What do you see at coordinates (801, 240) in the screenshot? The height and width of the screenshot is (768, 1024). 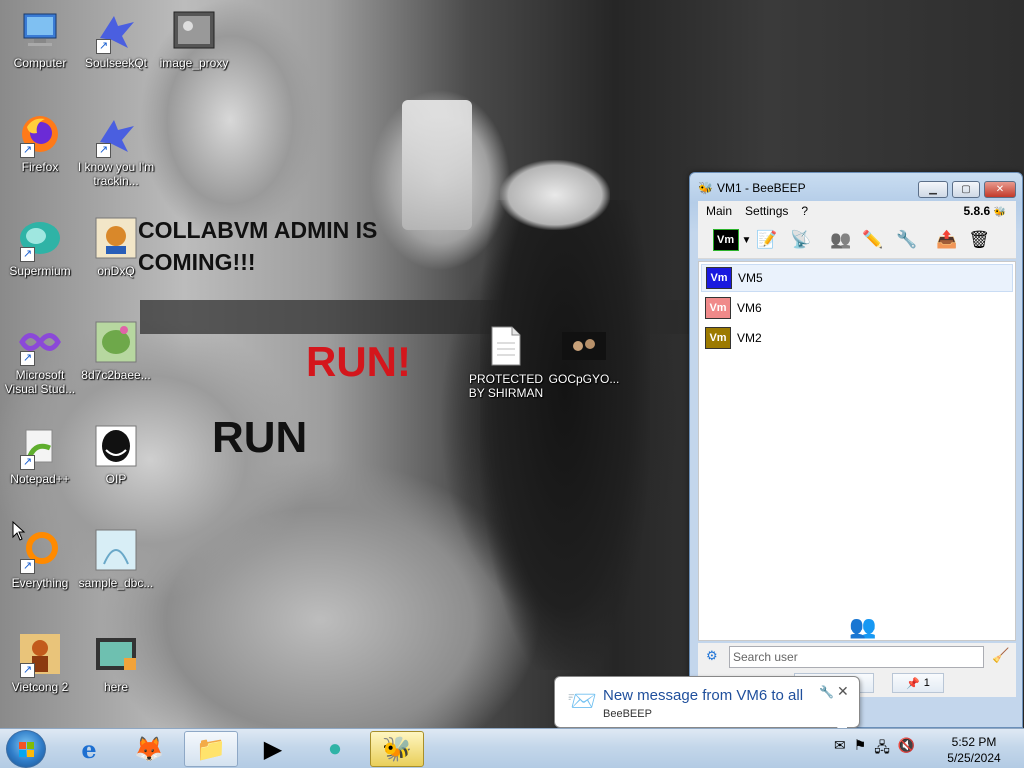 I see `network-button: 📡` at bounding box center [801, 240].